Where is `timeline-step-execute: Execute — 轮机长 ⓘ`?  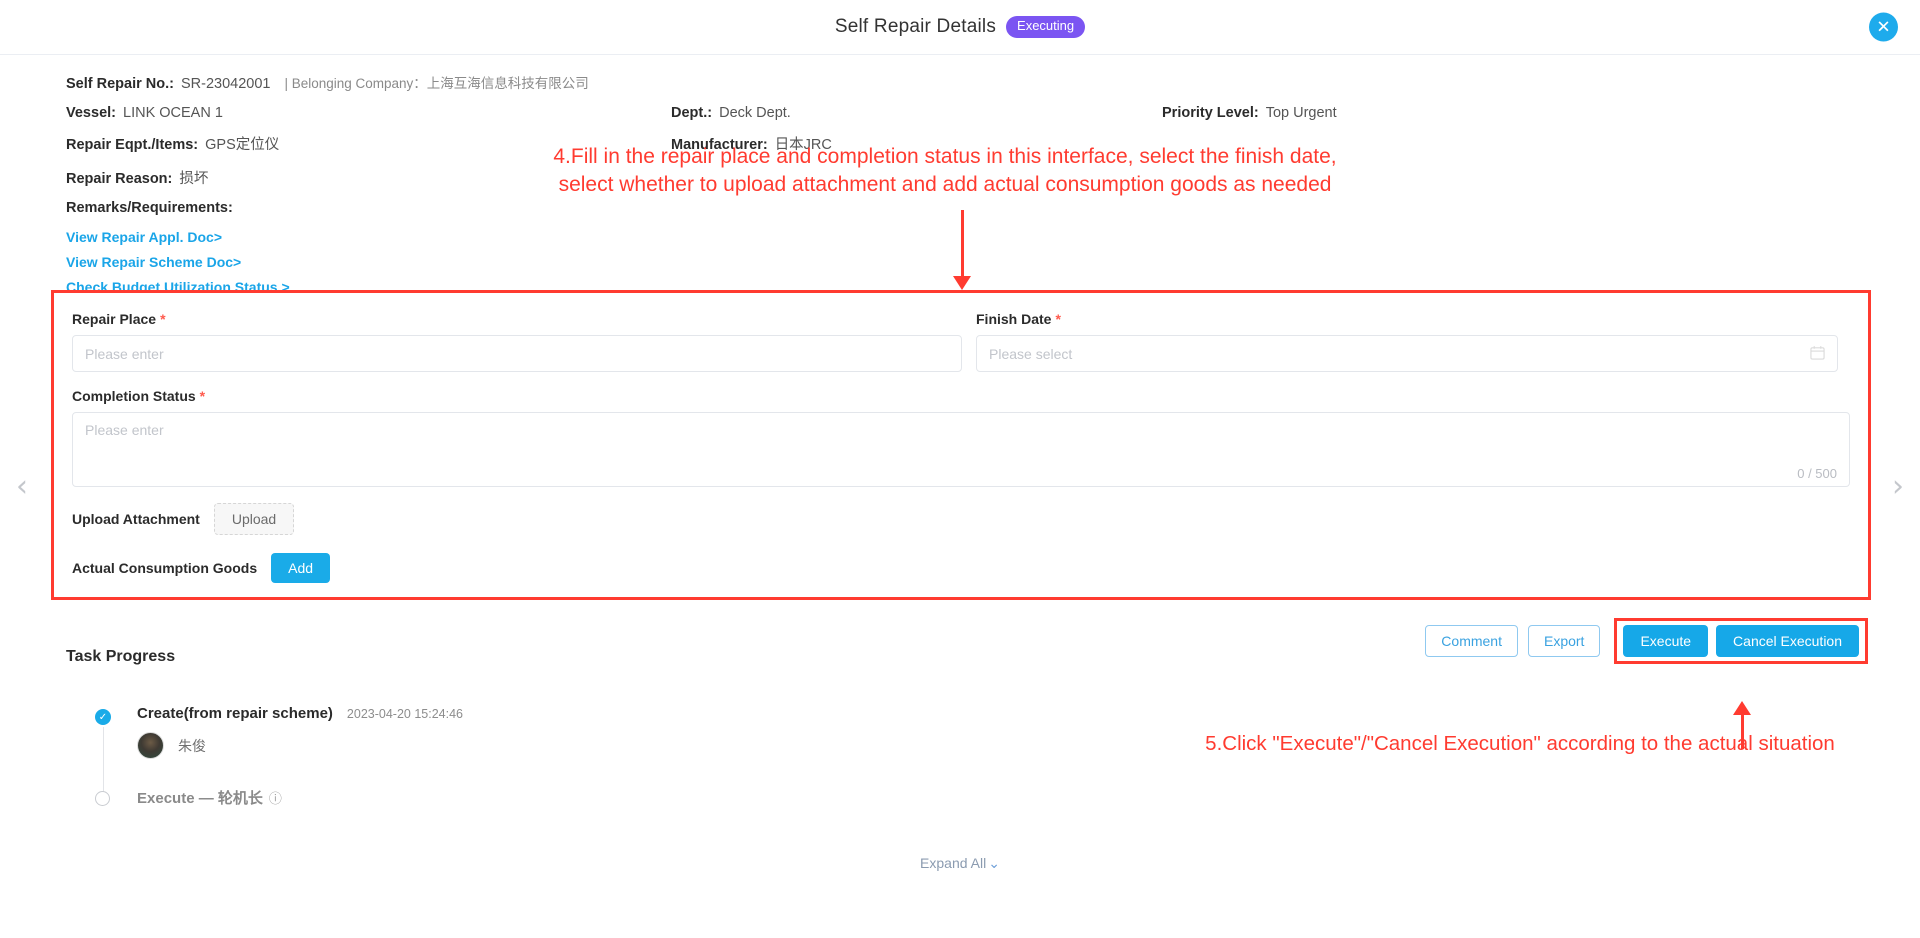
timeline-step-execute: Execute — 轮机长 ⓘ is located at coordinates (445, 797).